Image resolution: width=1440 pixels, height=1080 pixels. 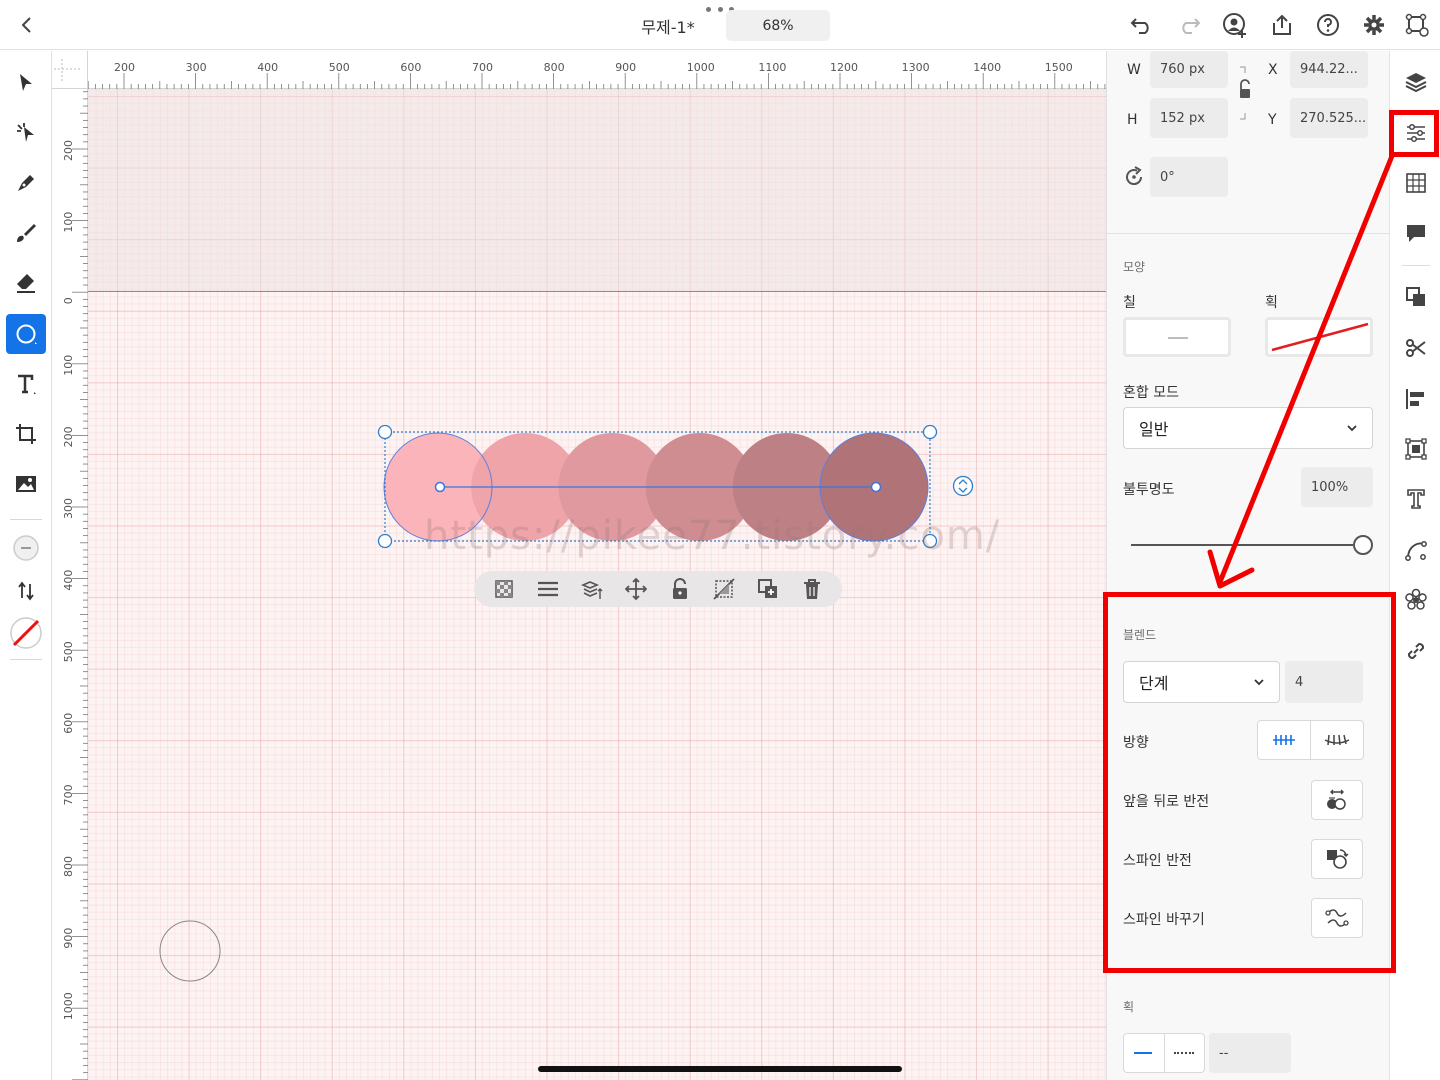 I want to click on duplicate-icon, so click(x=768, y=589).